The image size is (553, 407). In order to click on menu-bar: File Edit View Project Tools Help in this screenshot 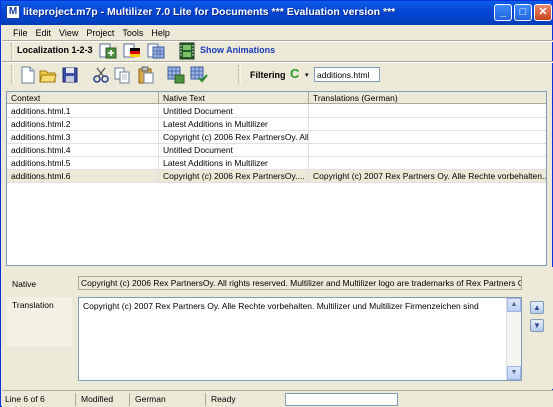, I will do `click(91, 33)`.